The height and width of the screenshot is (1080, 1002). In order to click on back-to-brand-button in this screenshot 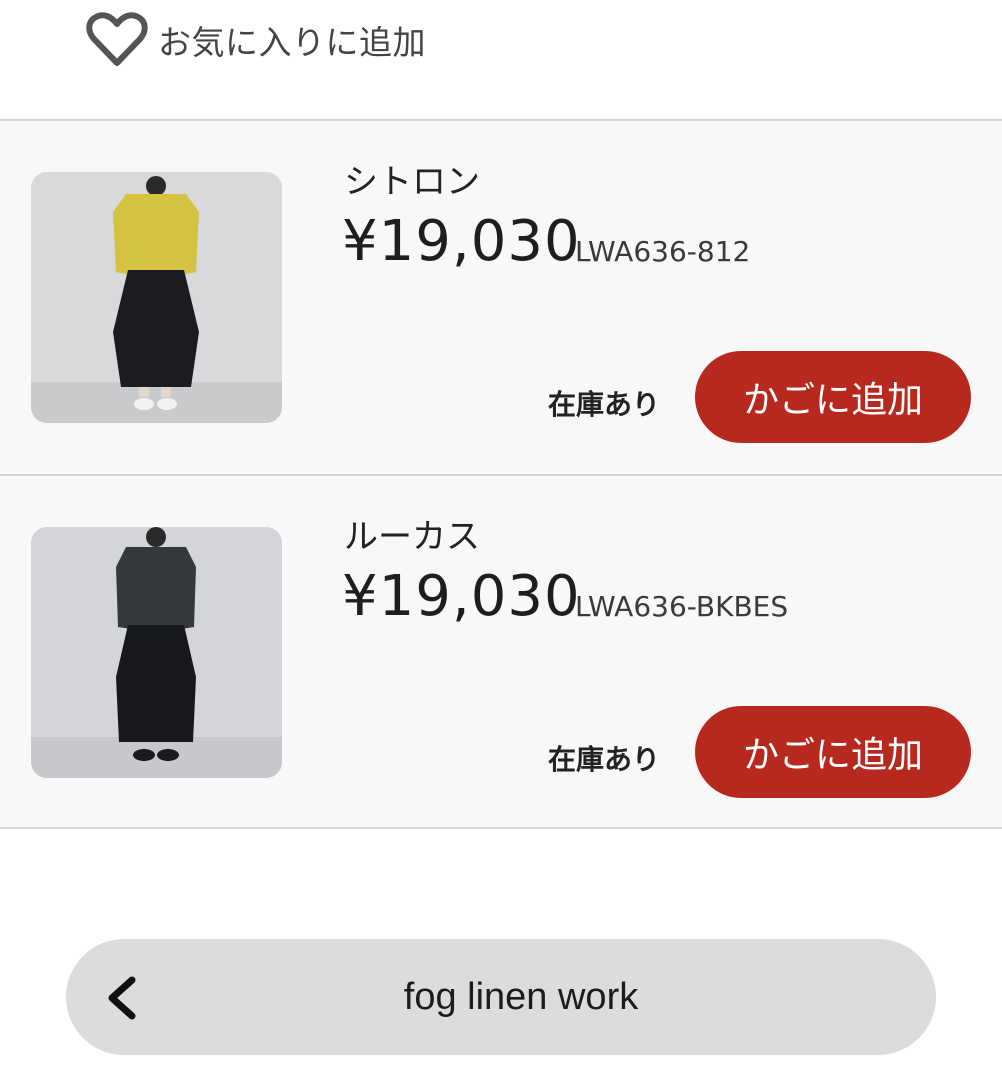, I will do `click(501, 997)`.